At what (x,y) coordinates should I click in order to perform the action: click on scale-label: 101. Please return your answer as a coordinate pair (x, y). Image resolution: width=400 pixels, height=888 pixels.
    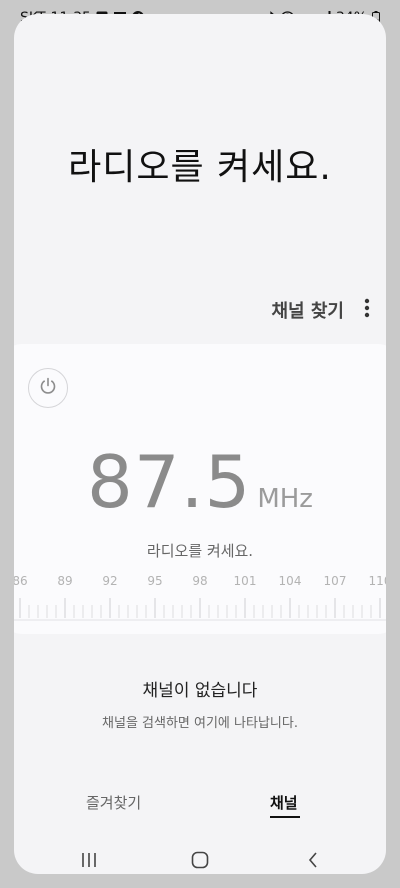
    Looking at the image, I should click on (245, 581).